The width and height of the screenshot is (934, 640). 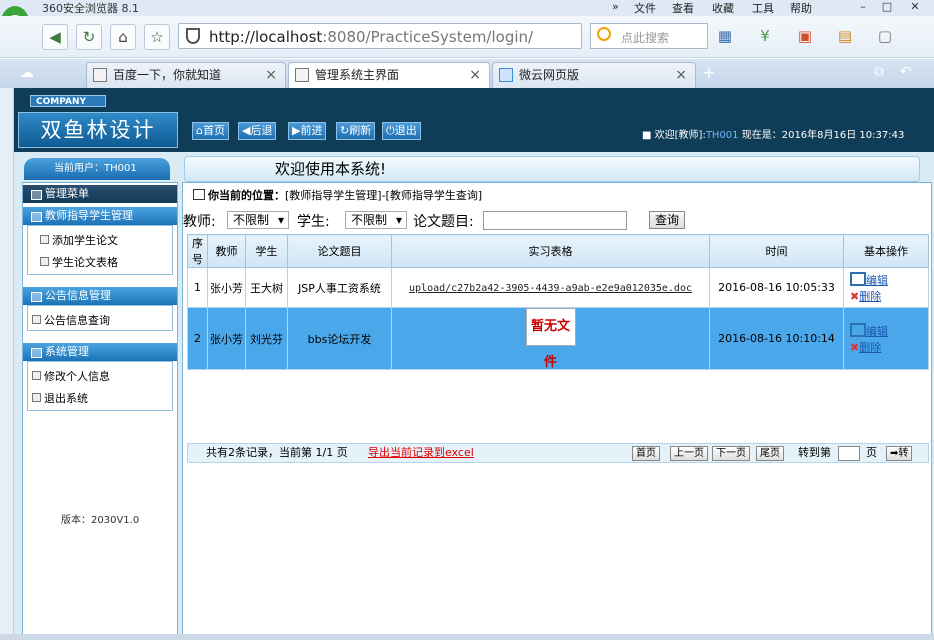 What do you see at coordinates (266, 287) in the screenshot?
I see `cell-student: 王大树` at bounding box center [266, 287].